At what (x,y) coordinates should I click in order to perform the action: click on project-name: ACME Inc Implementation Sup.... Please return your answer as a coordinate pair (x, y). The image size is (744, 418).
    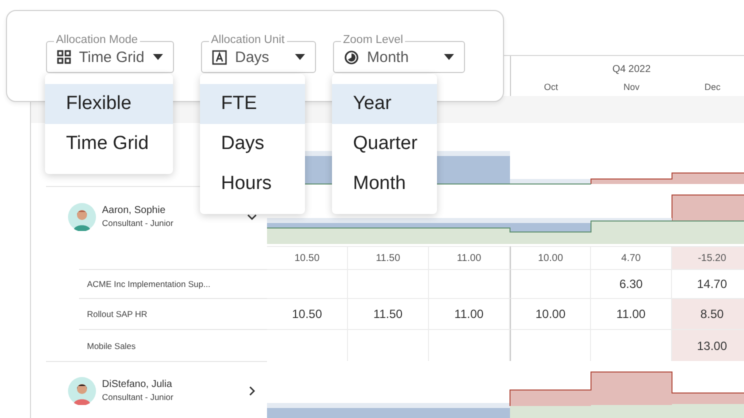
    Looking at the image, I should click on (148, 284).